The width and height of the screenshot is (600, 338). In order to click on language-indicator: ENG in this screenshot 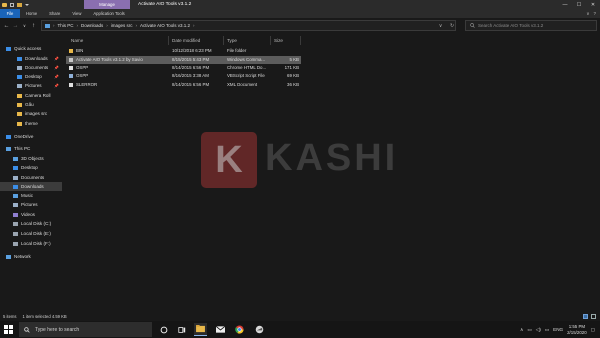, I will do `click(558, 329)`.